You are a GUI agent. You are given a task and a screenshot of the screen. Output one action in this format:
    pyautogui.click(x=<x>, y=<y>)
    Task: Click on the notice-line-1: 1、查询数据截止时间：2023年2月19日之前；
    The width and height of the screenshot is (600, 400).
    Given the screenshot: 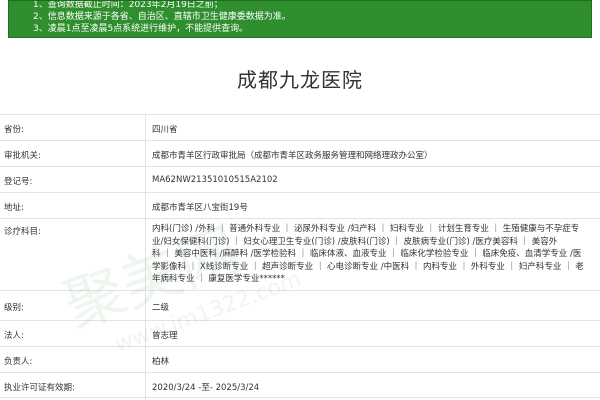 What is the action you would take?
    pyautogui.click(x=128, y=5)
    